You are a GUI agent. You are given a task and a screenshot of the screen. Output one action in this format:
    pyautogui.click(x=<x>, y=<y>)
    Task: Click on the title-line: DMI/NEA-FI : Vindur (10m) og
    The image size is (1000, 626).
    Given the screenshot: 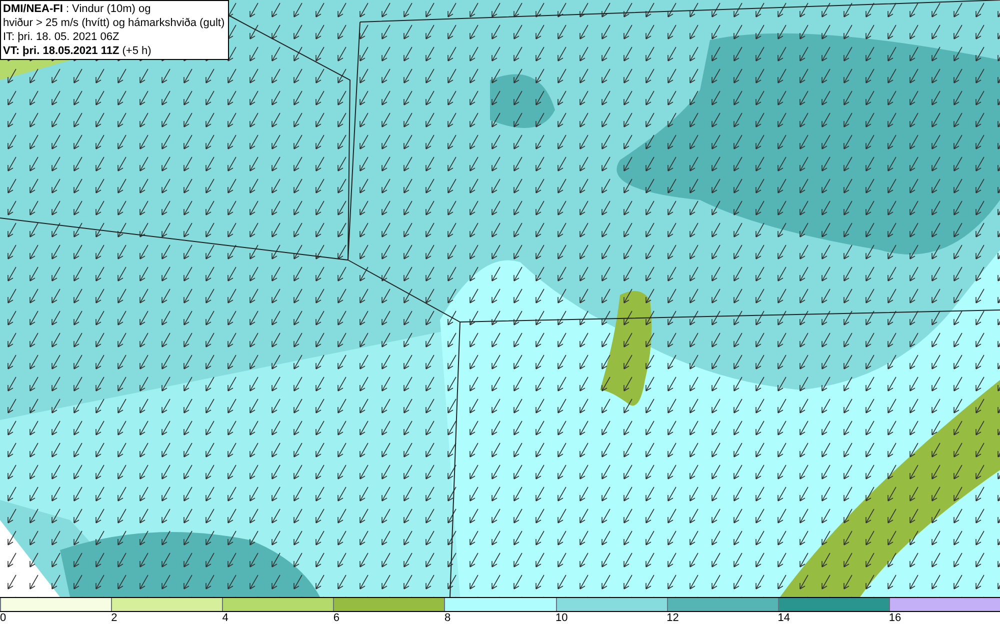 What is the action you would take?
    pyautogui.click(x=77, y=9)
    